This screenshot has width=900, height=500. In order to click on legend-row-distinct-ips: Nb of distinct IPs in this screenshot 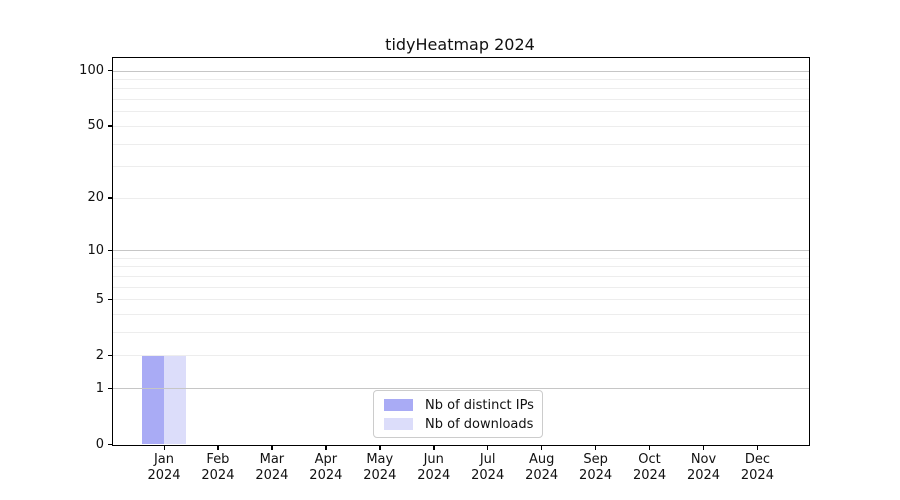, I will do `click(459, 405)`.